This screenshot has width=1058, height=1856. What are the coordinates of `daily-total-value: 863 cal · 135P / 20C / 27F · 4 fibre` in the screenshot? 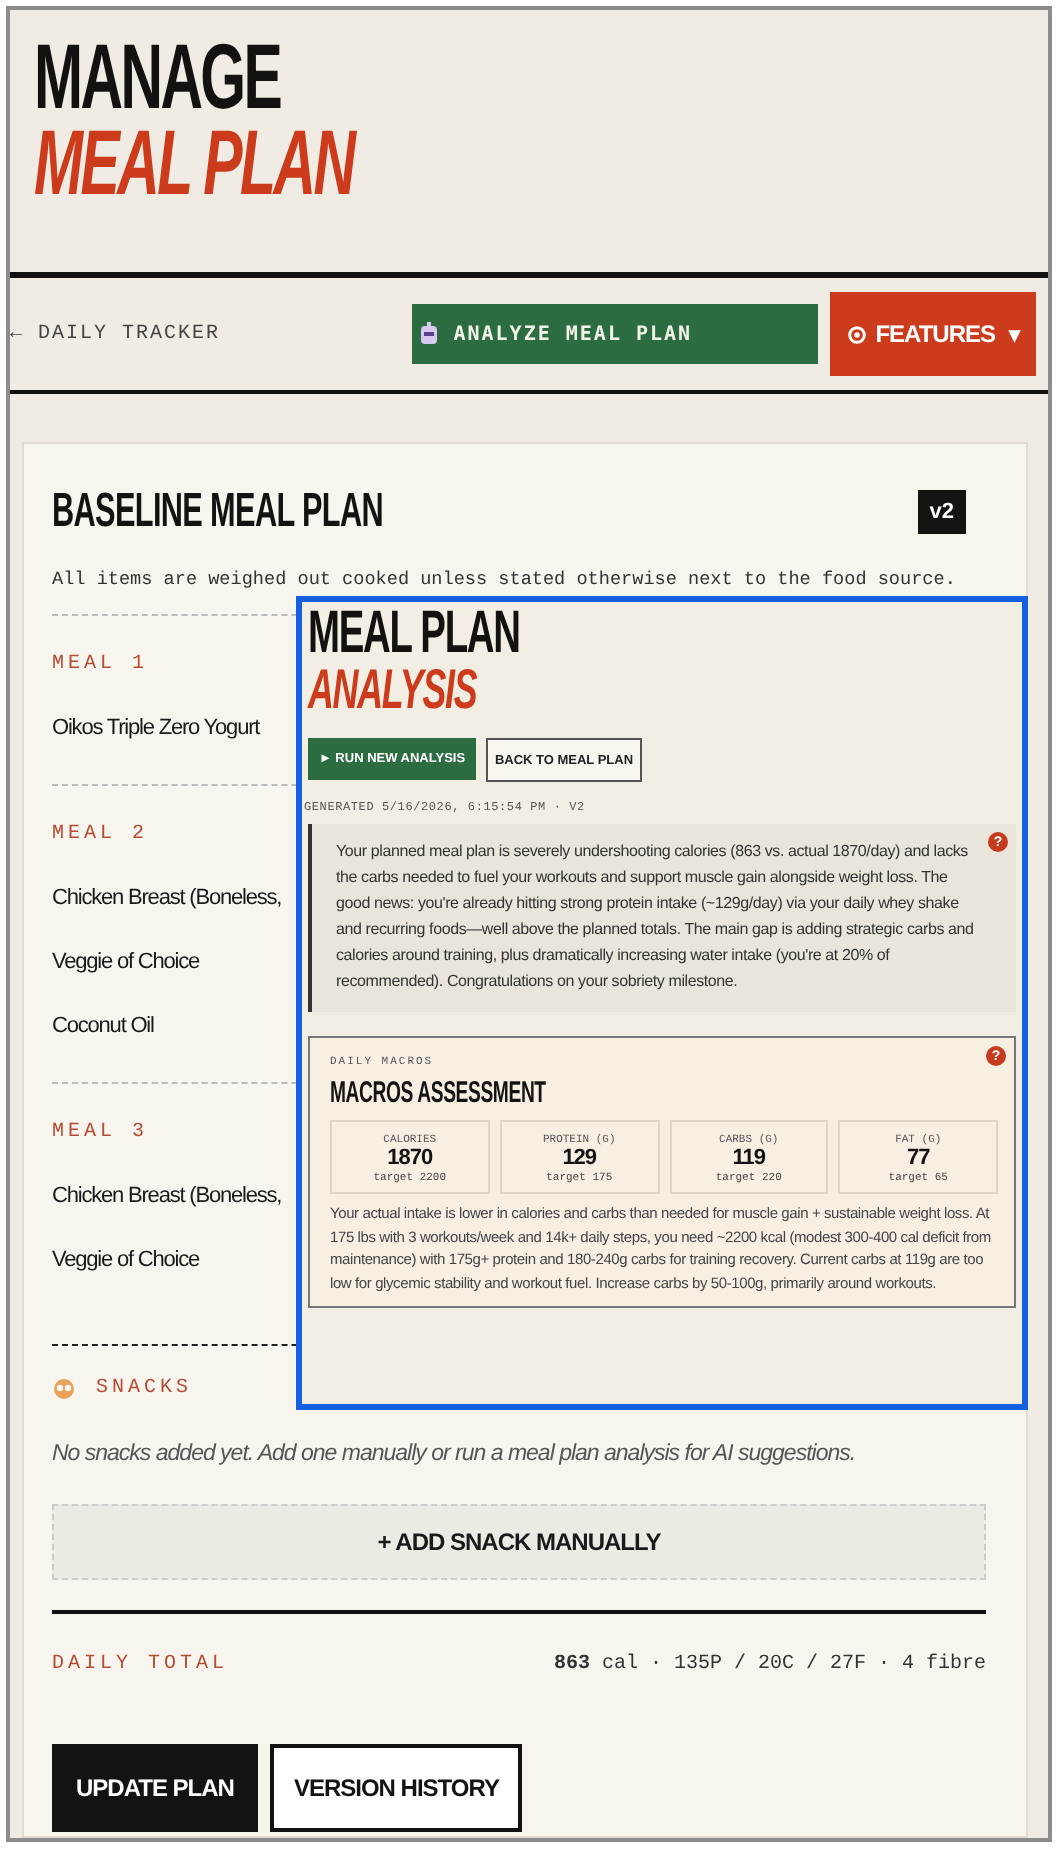 It's located at (769, 1665).